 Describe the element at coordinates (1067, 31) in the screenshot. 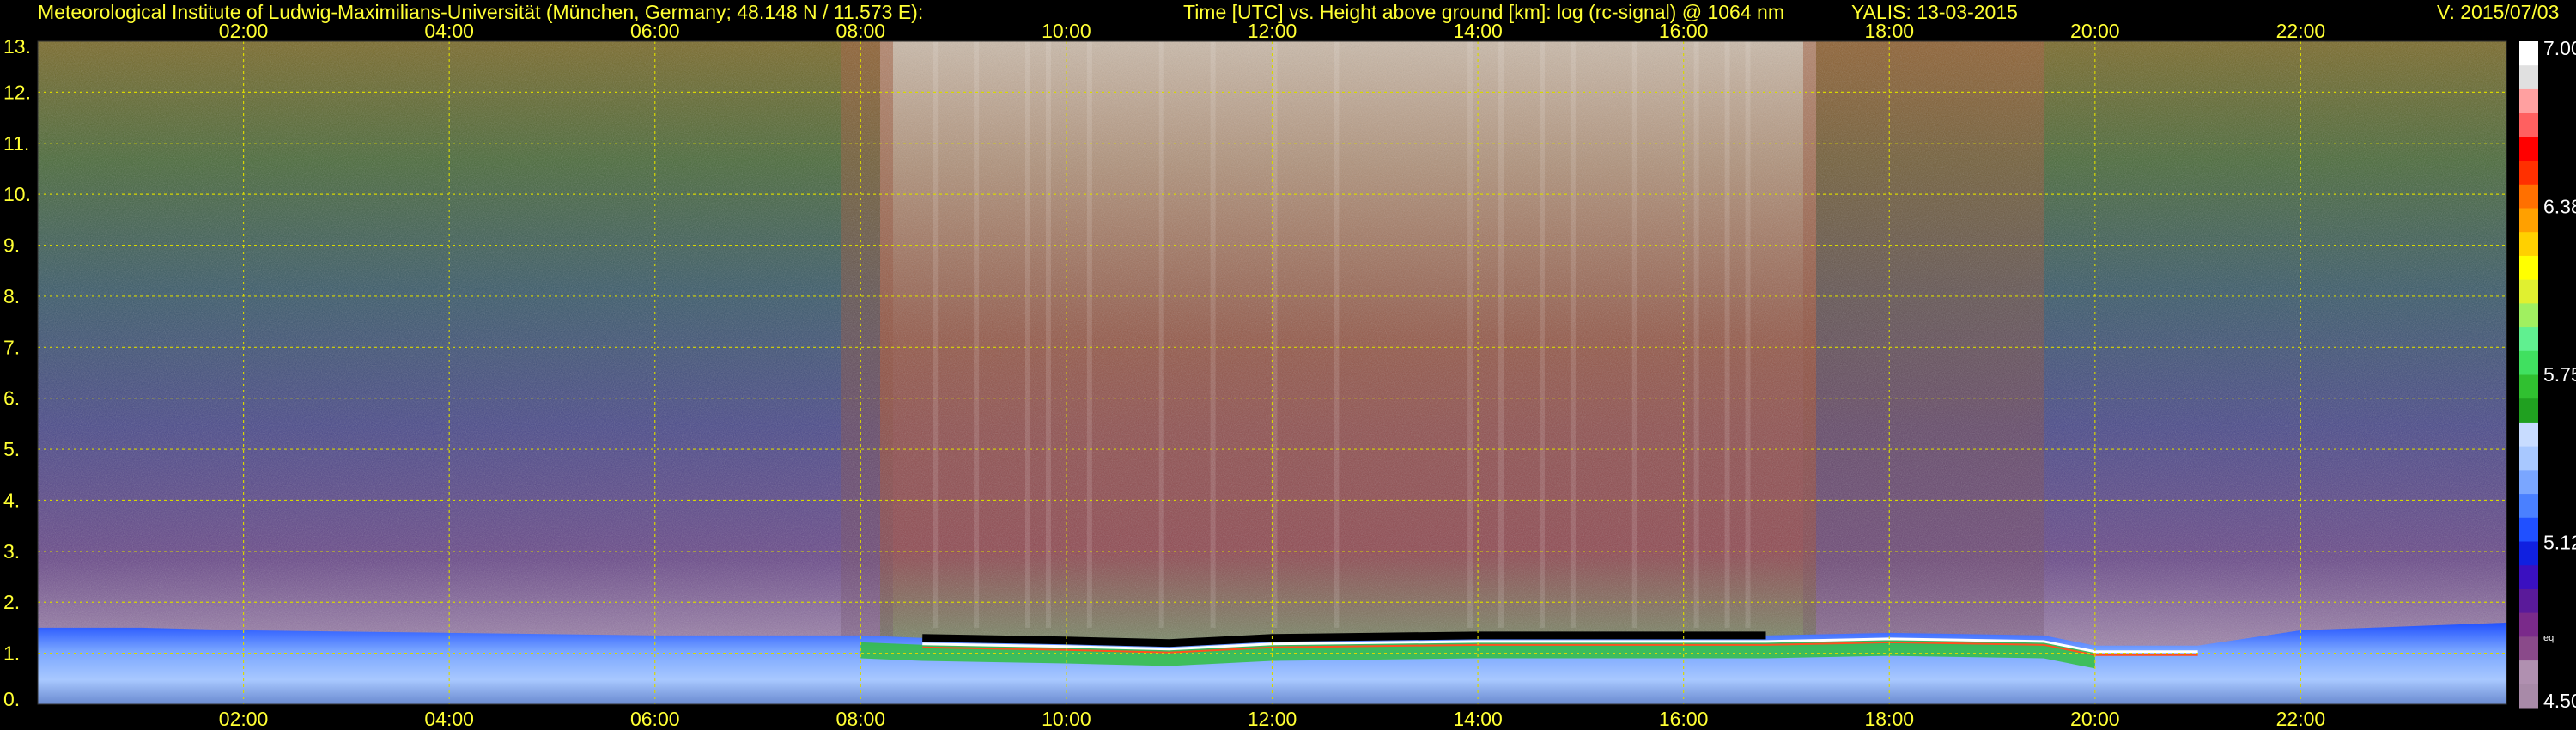

I see `x-tick-label-top: 10:00` at that location.